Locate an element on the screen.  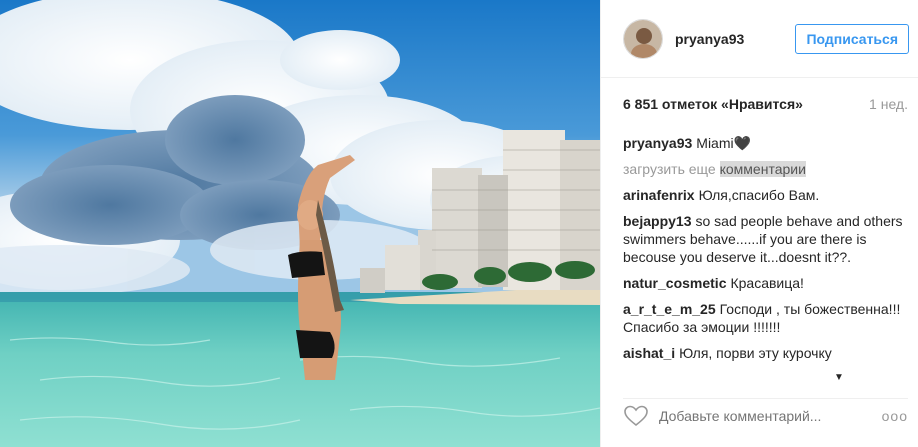
avatar-image is located at coordinates (643, 38).